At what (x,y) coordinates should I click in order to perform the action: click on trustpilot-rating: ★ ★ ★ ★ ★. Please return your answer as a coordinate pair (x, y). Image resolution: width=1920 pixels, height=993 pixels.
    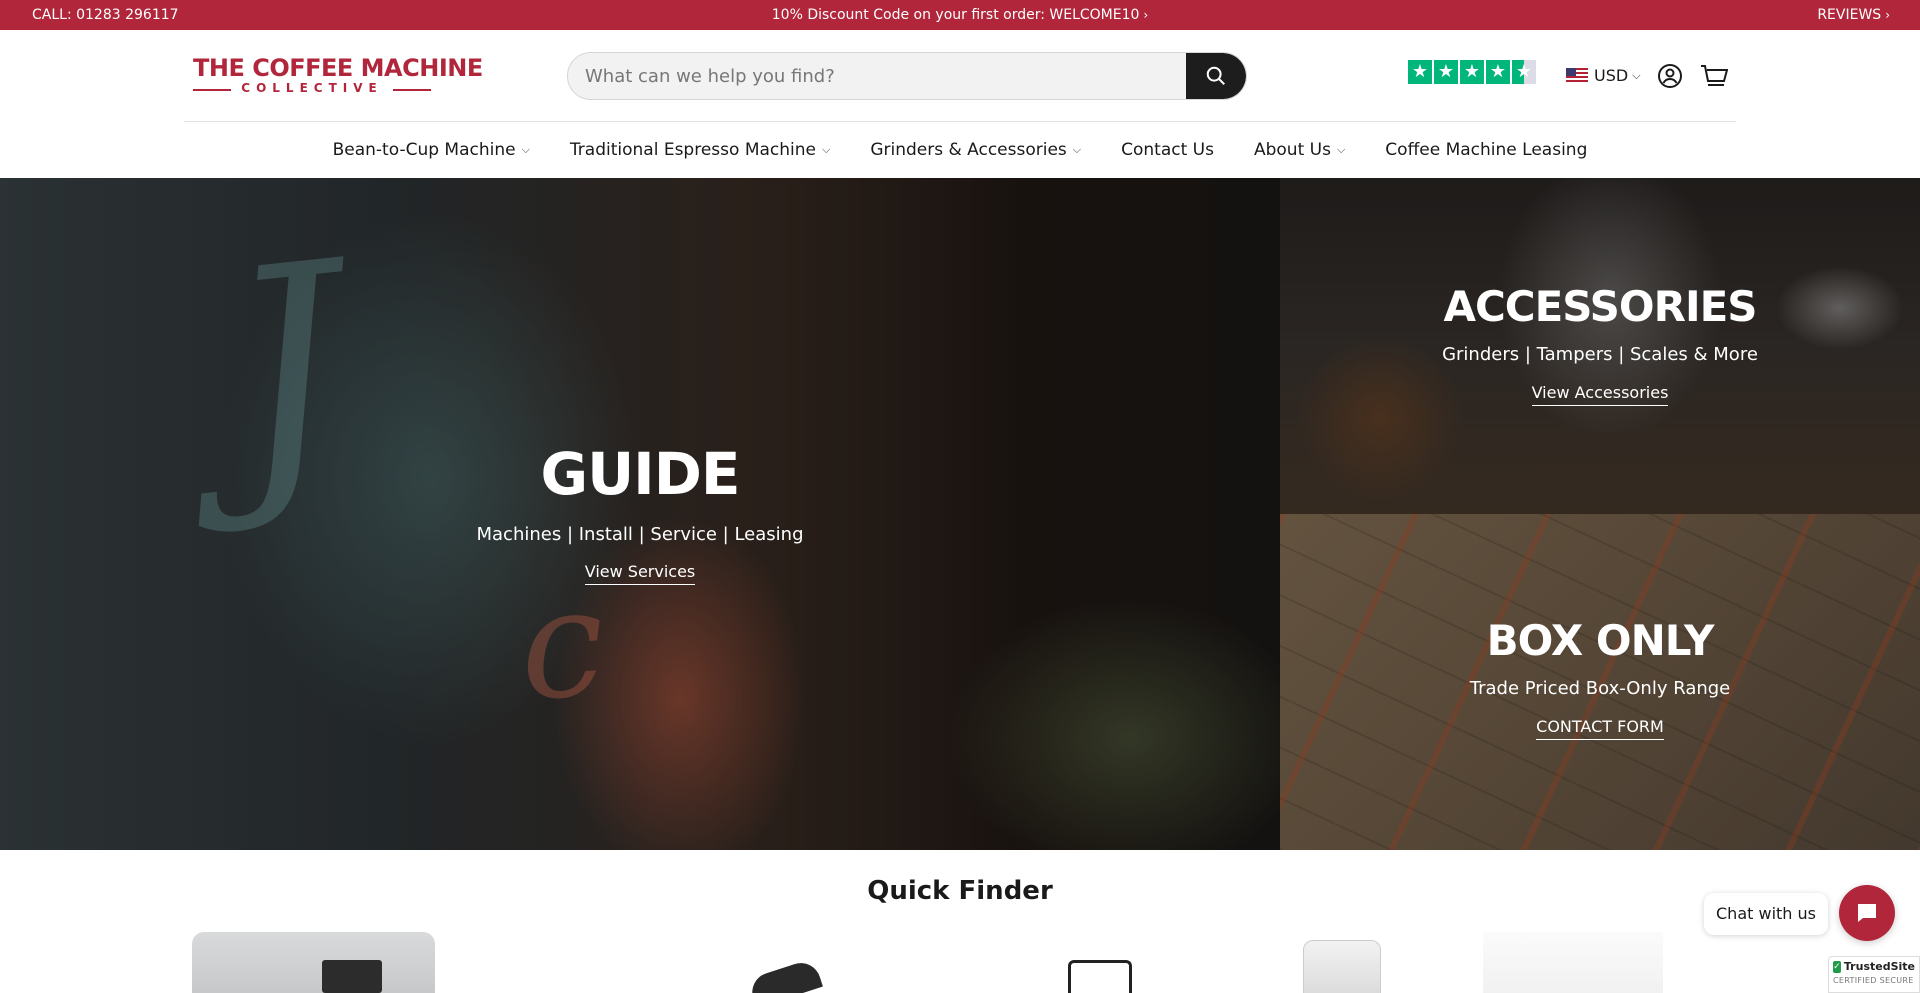
    Looking at the image, I should click on (1472, 72).